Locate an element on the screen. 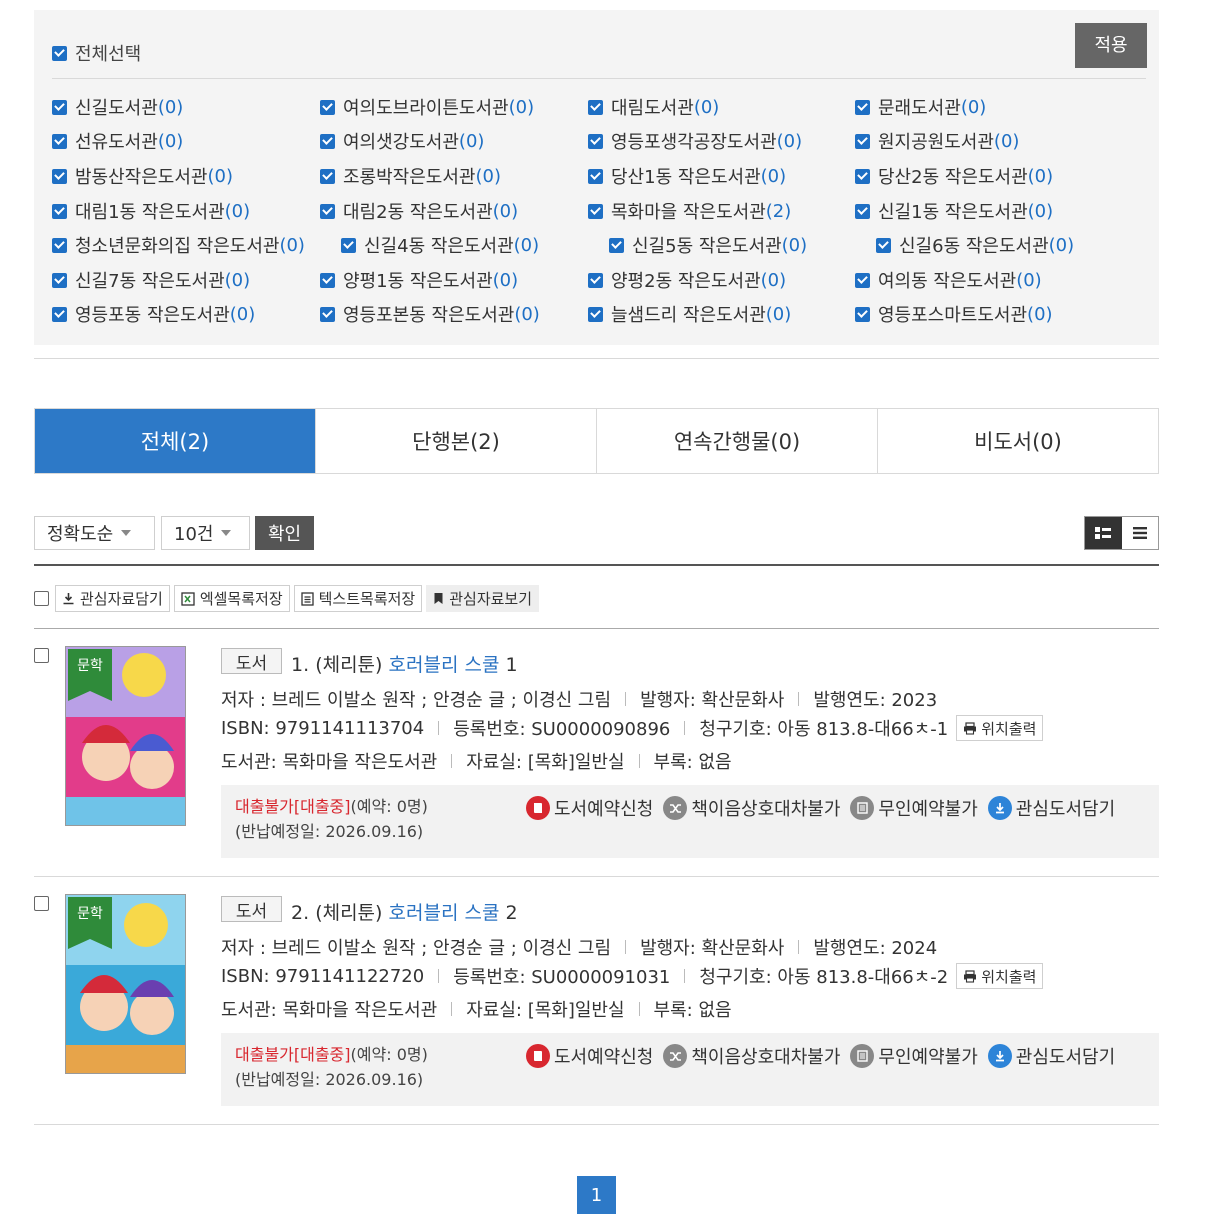  genre-tag: 문학 is located at coordinates (90, 675).